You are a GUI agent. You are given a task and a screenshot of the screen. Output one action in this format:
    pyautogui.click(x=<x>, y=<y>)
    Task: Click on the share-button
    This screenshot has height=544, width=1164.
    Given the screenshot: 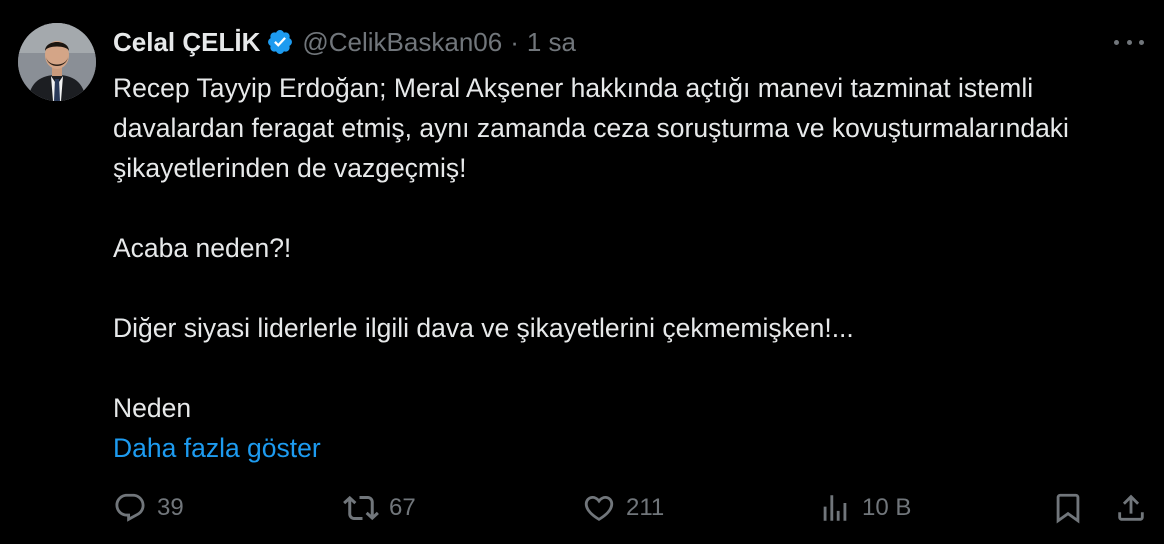 What is the action you would take?
    pyautogui.click(x=1131, y=508)
    